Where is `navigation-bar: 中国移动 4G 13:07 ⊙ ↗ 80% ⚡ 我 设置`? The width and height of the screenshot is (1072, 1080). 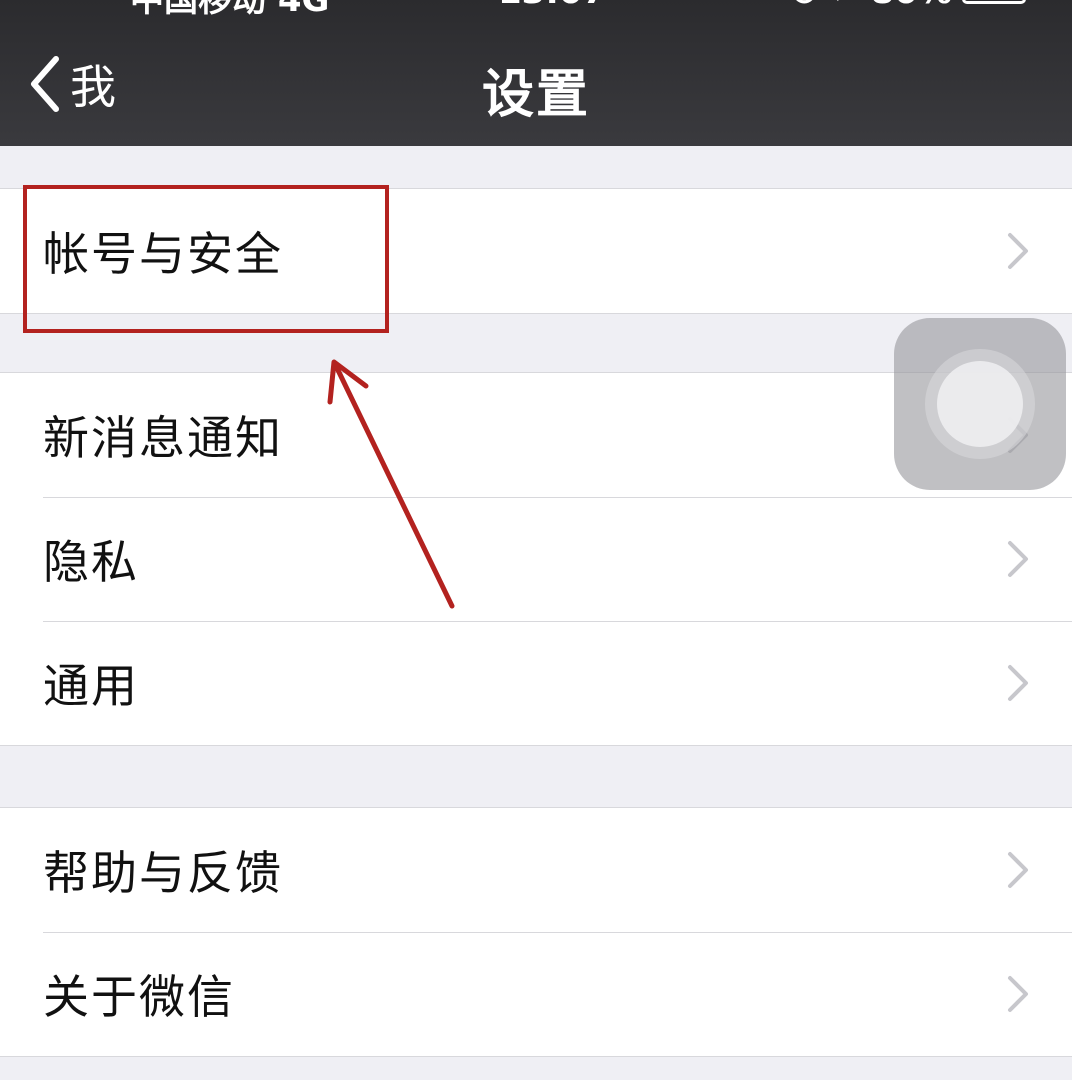 navigation-bar: 中国移动 4G 13:07 ⊙ ↗ 80% ⚡ 我 设置 is located at coordinates (536, 73).